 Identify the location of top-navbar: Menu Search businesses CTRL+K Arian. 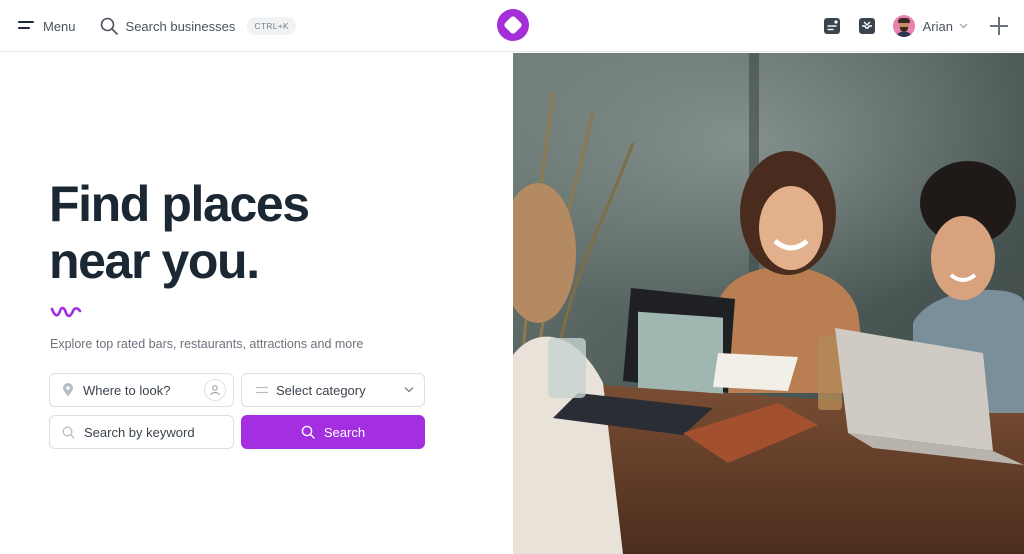
(512, 26).